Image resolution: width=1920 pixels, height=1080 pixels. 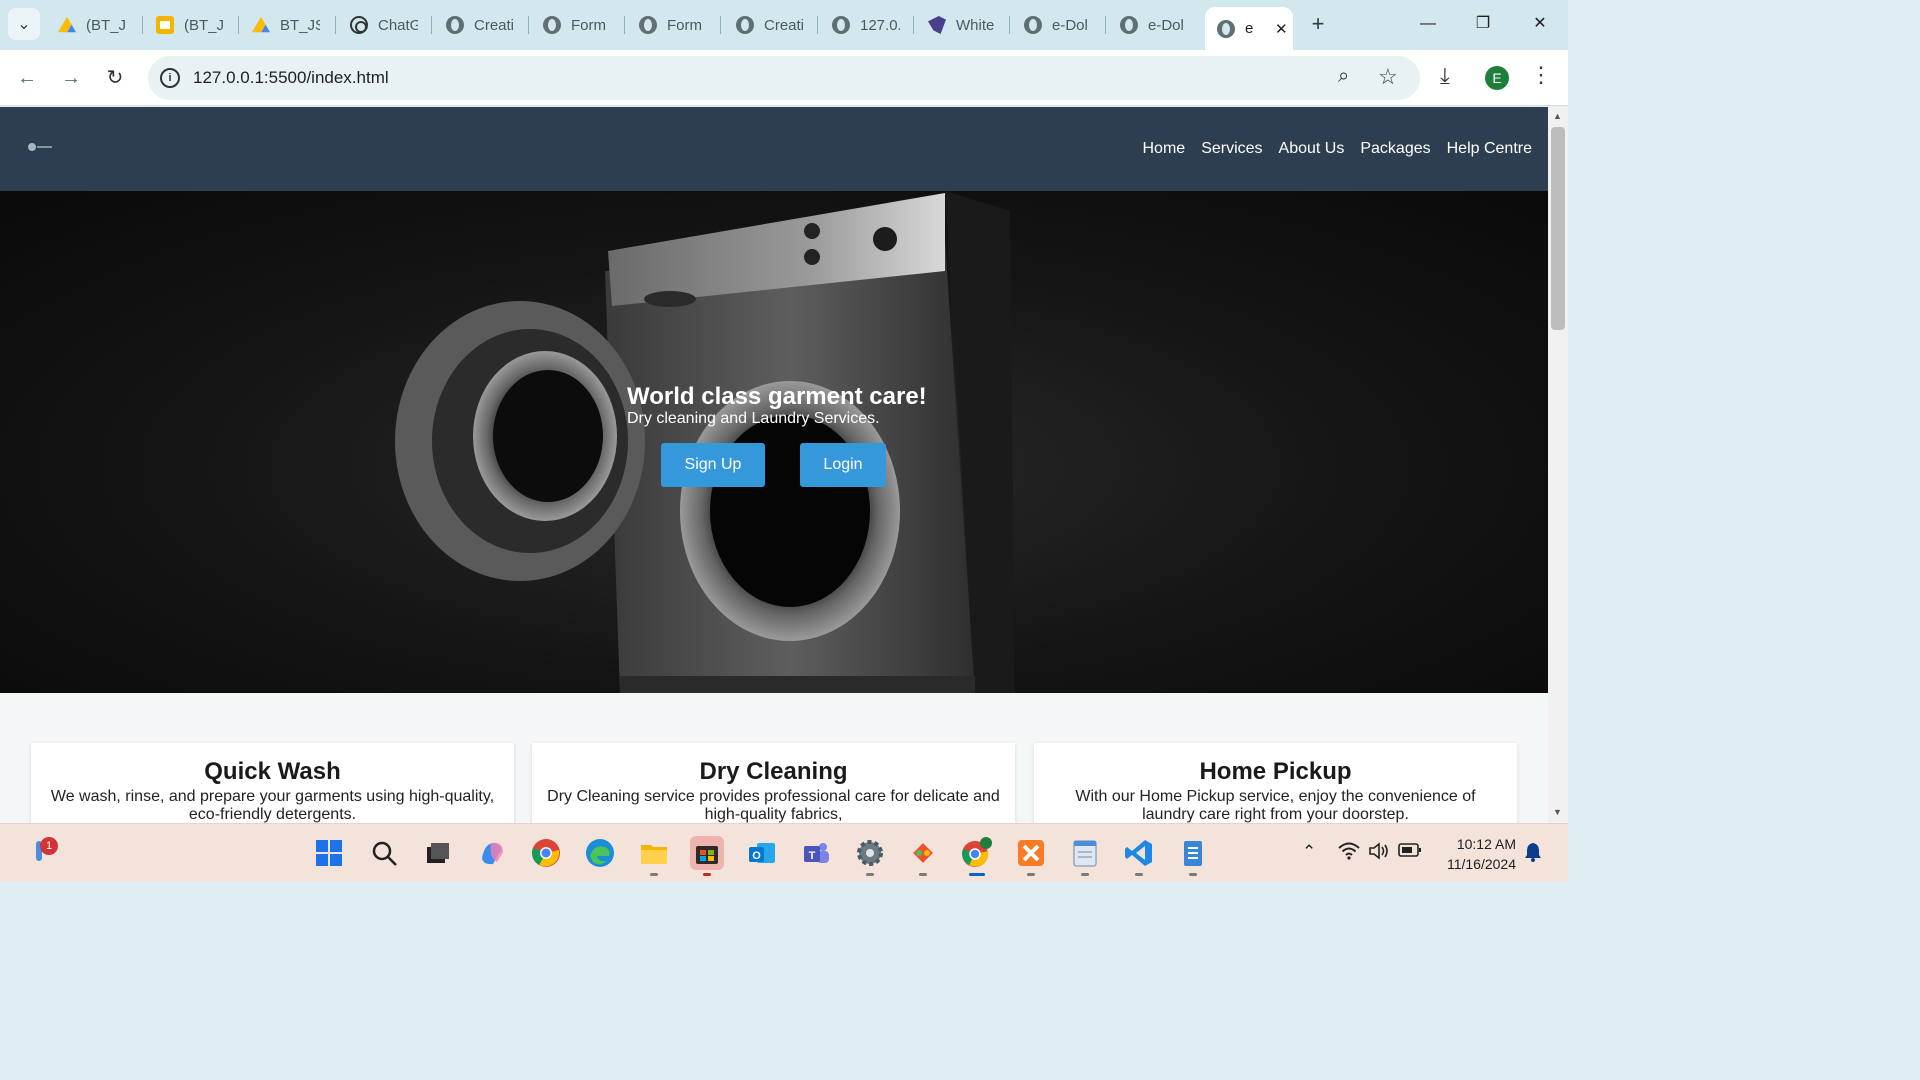 I want to click on battery-icon, so click(x=1410, y=852).